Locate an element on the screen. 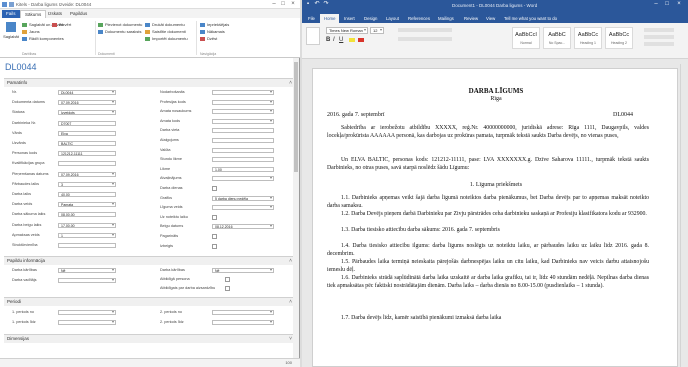  section-extra-header: Papildu informācija ˄ is located at coordinates (150, 260).